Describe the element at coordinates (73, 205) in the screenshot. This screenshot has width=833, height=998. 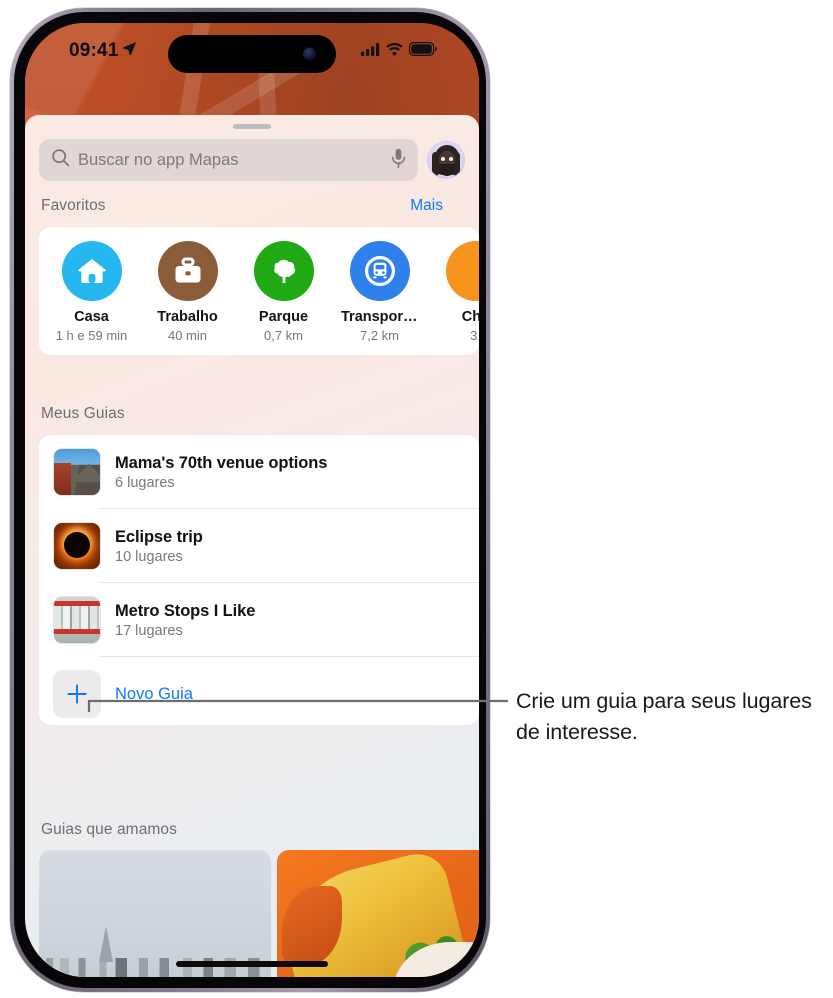
I see `favorites-section-title: Favoritos` at that location.